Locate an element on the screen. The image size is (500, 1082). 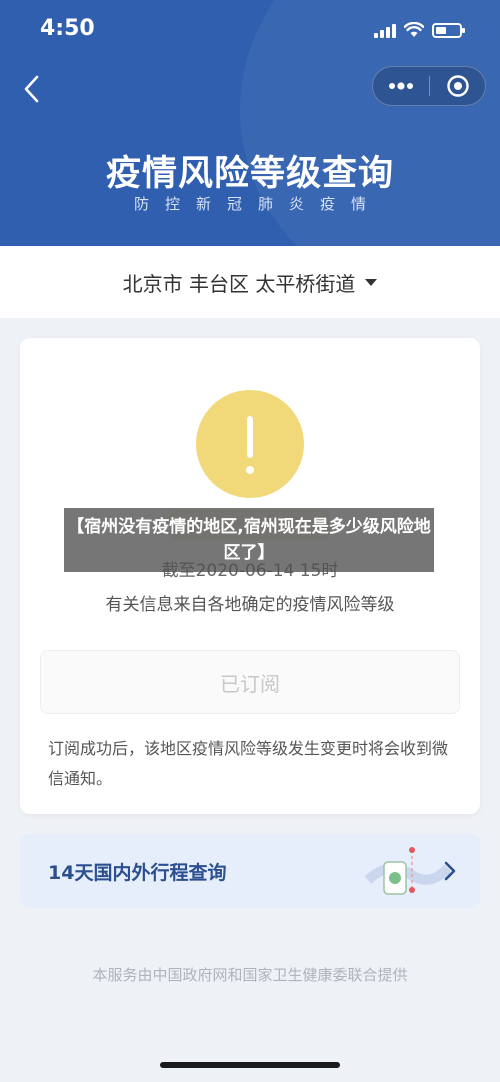
info-text: 有关信息来自各地确定的疫情风险等级 is located at coordinates (250, 605).